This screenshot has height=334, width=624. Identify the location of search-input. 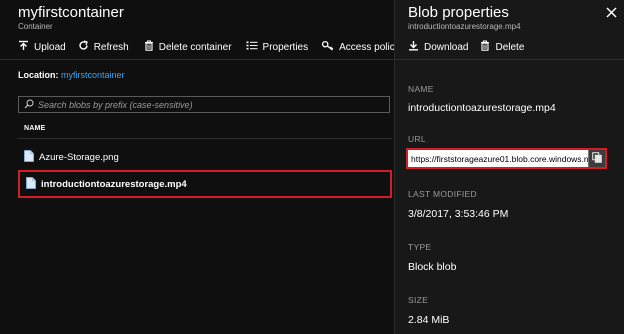
(208, 104).